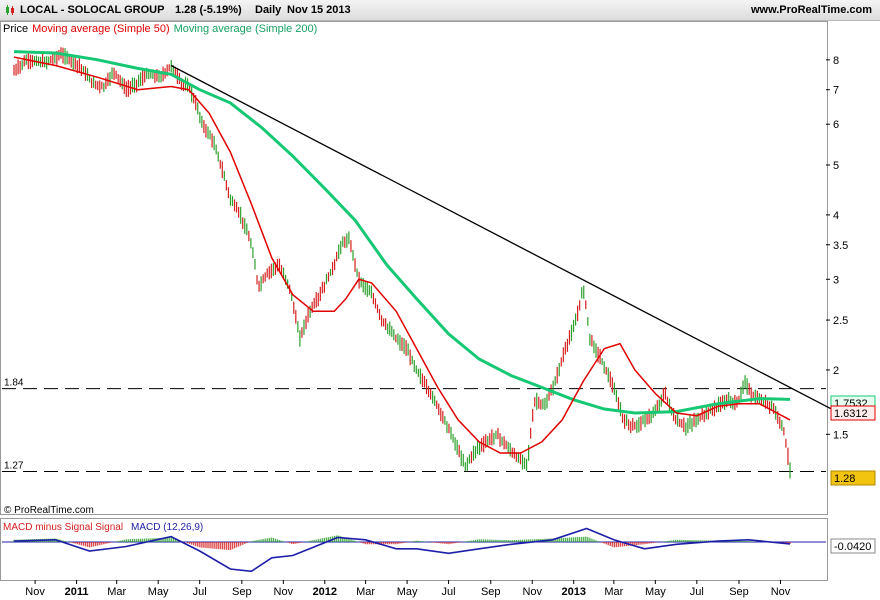 The height and width of the screenshot is (600, 880). I want to click on y-tick-label: 7, so click(836, 91).